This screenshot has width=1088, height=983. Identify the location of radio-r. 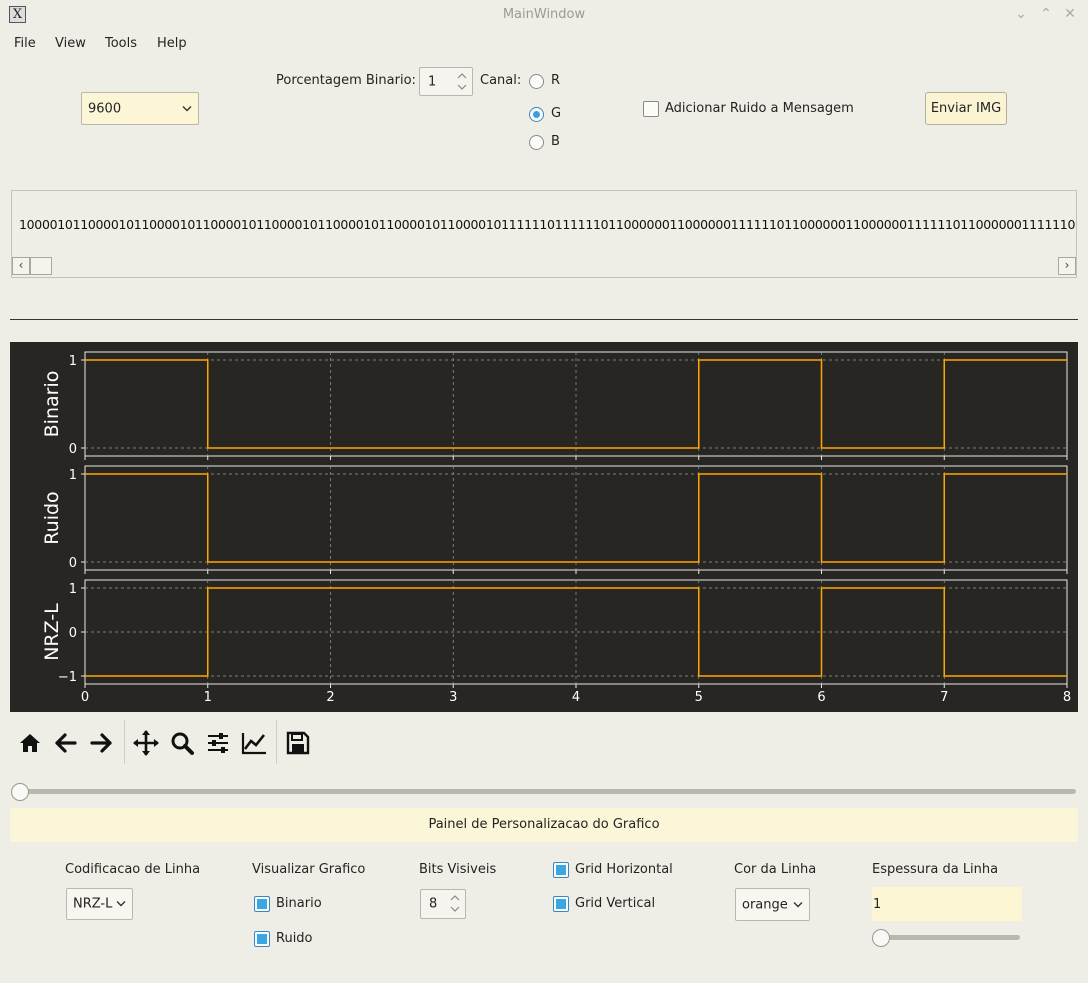
(536, 81).